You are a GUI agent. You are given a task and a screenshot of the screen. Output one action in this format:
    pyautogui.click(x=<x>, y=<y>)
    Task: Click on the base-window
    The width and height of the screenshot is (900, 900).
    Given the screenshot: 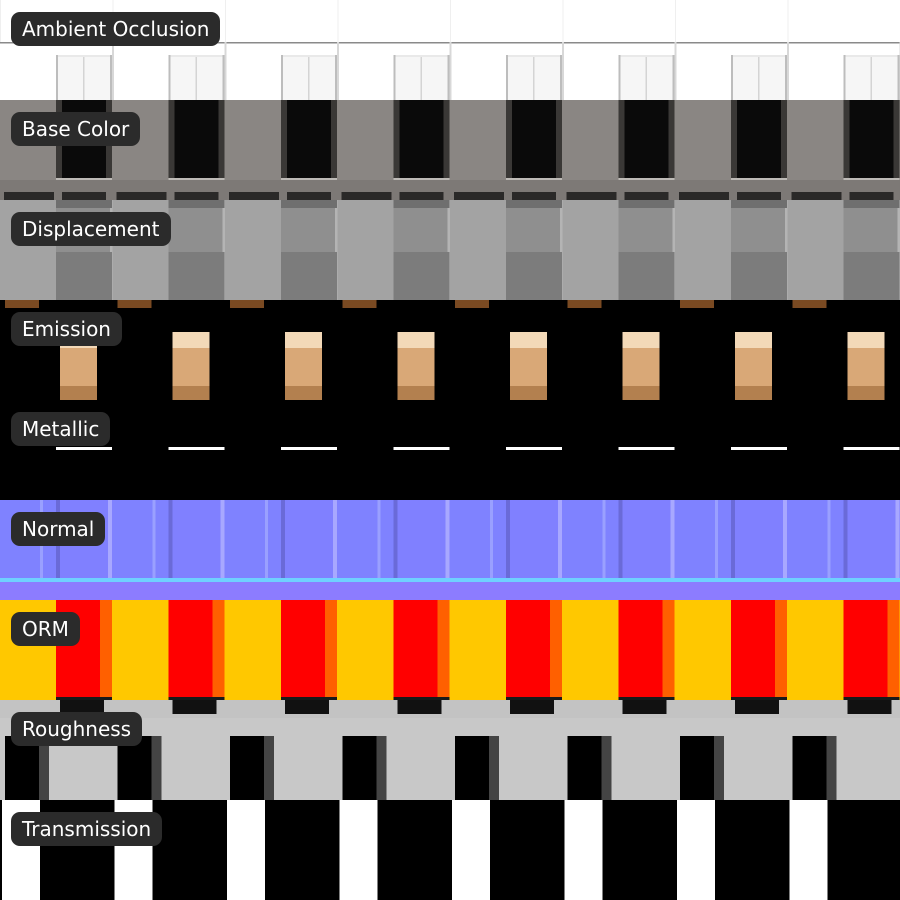 What is the action you would take?
    pyautogui.click(x=421, y=140)
    